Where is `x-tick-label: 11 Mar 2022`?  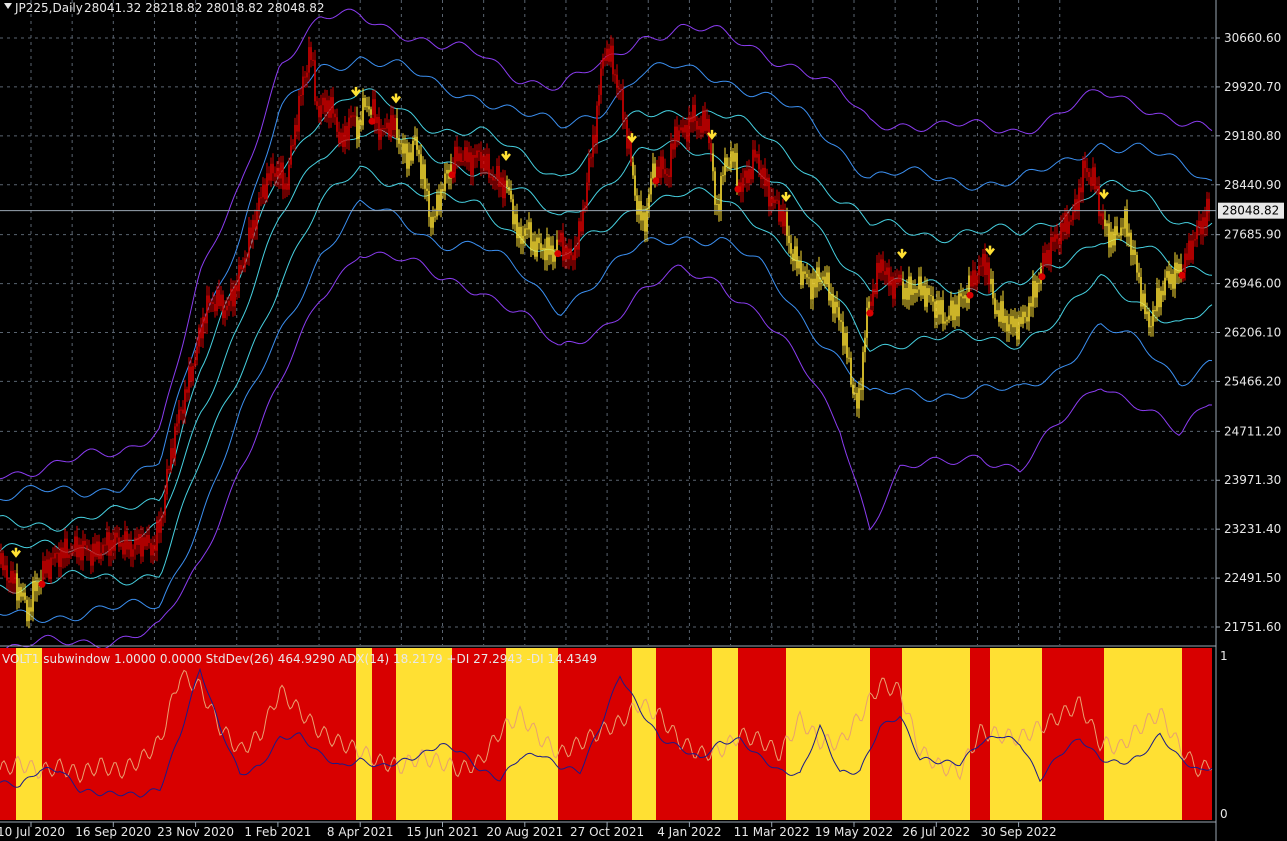
x-tick-label: 11 Mar 2022 is located at coordinates (772, 832).